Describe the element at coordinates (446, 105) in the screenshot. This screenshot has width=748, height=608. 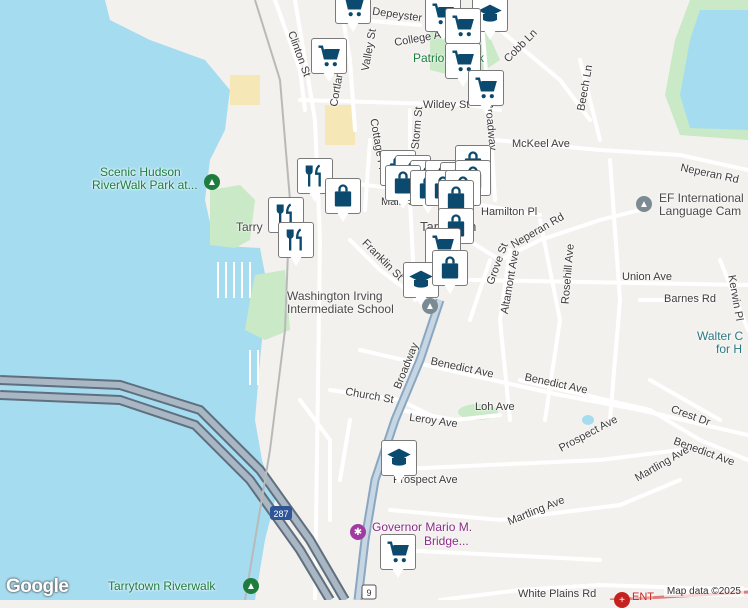
I see `street-label: Wildey St` at that location.